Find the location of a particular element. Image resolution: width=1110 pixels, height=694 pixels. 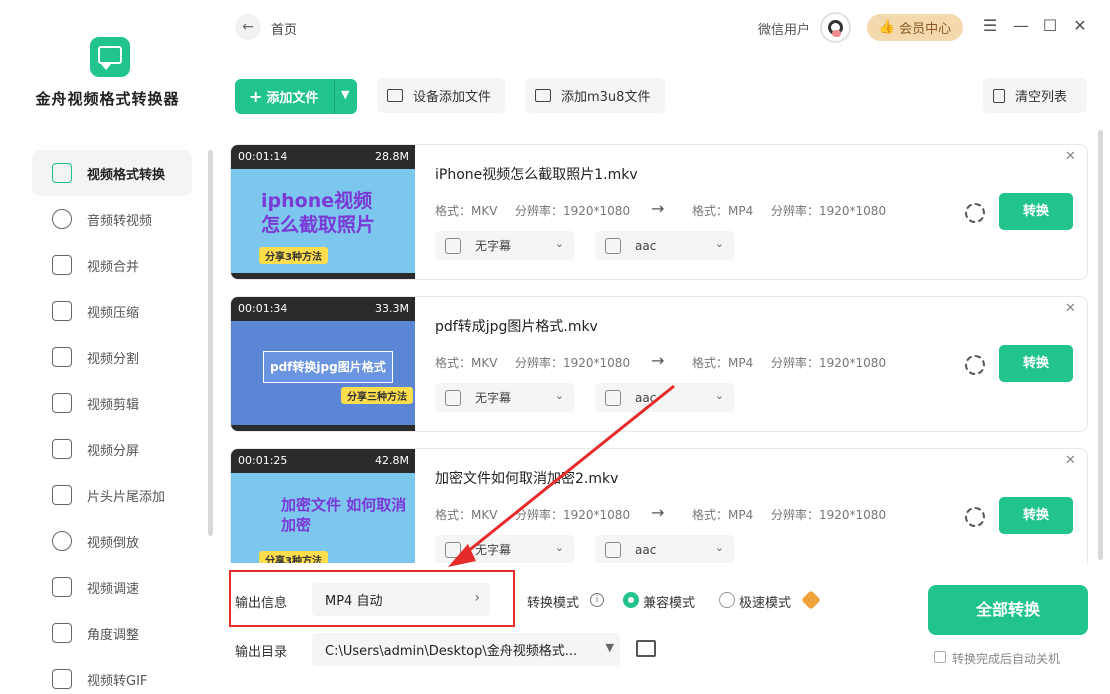

thumbnail-sticker: 分享三种方法 is located at coordinates (377, 395).